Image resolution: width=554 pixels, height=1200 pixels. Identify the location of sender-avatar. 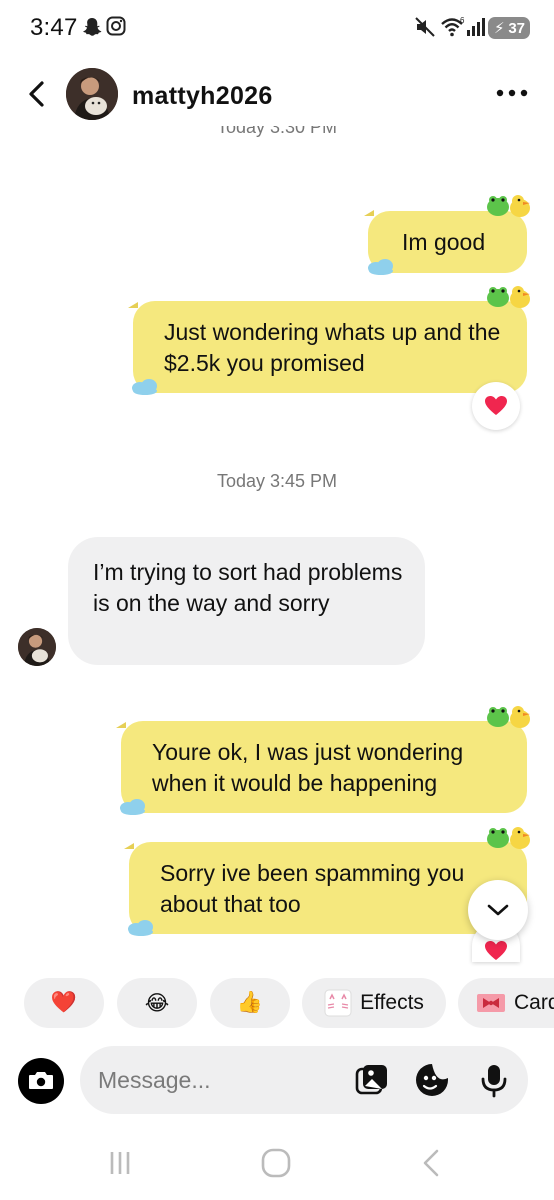
(37, 647).